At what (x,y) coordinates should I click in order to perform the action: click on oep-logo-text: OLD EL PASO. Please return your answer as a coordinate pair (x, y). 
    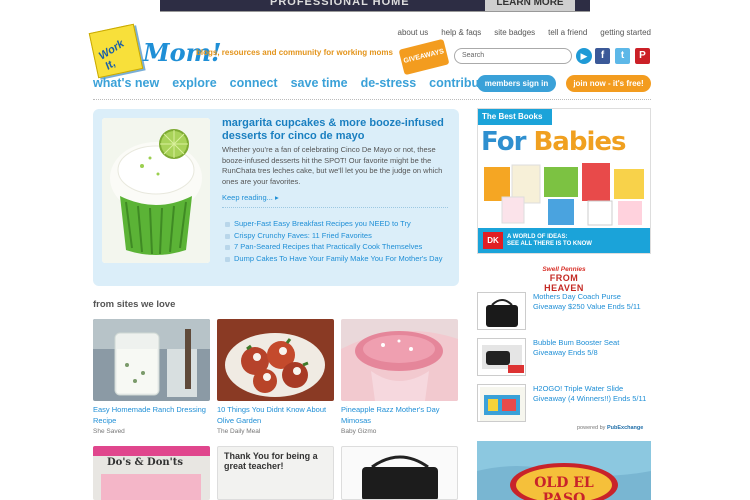
    Looking at the image, I should click on (564, 487).